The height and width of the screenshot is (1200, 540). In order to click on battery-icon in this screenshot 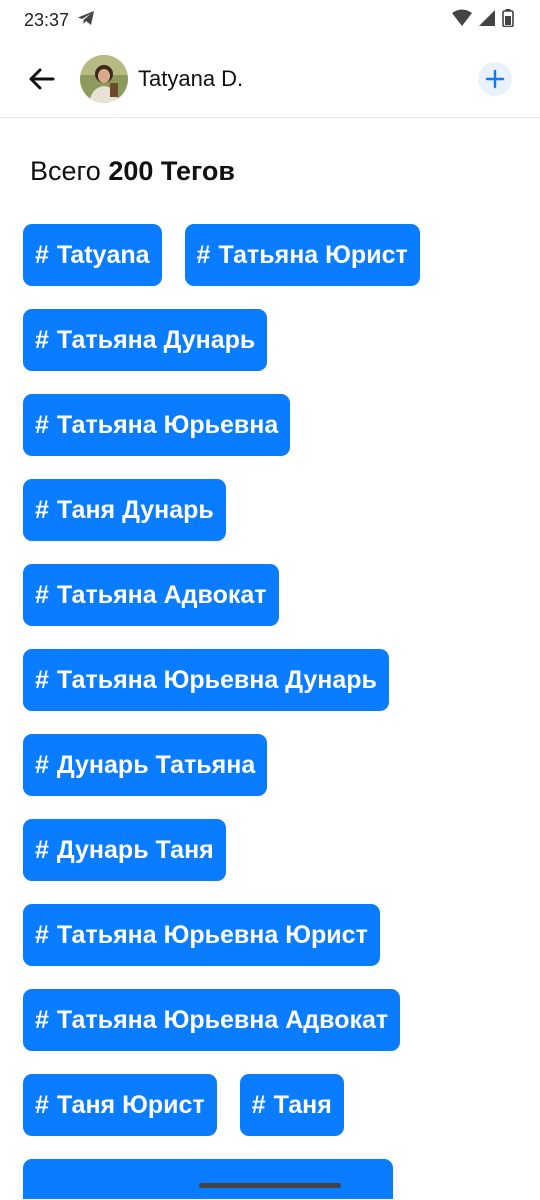, I will do `click(508, 20)`.